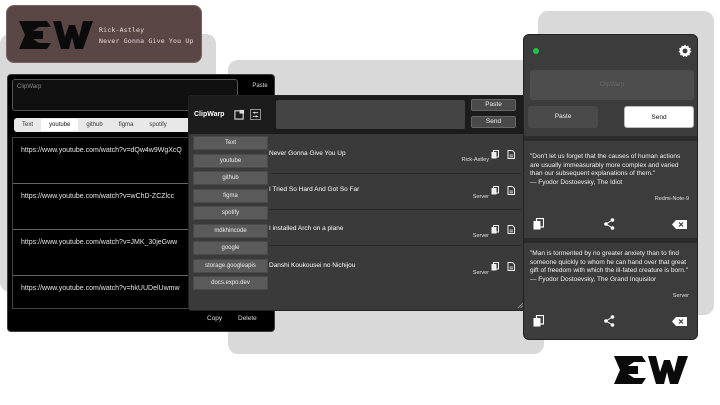 The image size is (720, 405). What do you see at coordinates (239, 114) in the screenshot?
I see `new-window-icon` at bounding box center [239, 114].